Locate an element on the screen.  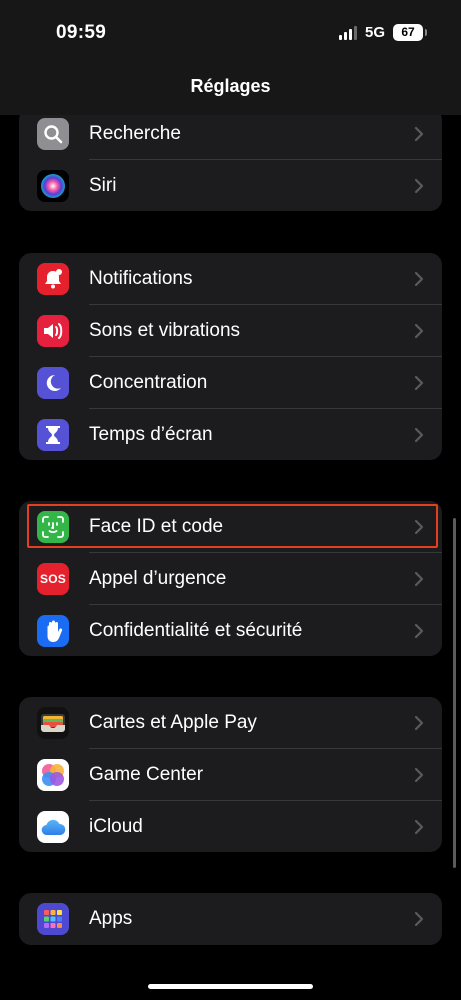
settings-row-temps-ecran: Temps d’écran is located at coordinates (230, 434).